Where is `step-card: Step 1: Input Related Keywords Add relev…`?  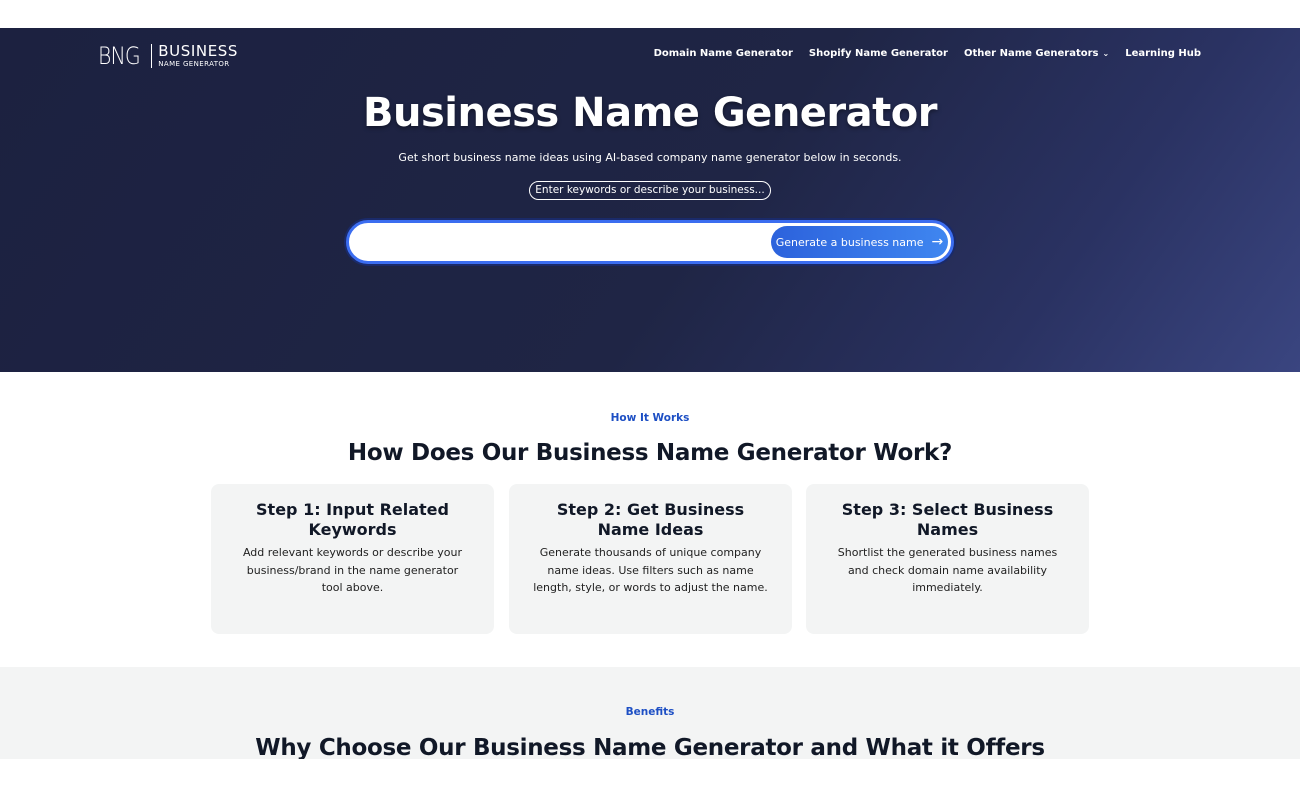 step-card: Step 1: Input Related Keywords Add relev… is located at coordinates (352, 559).